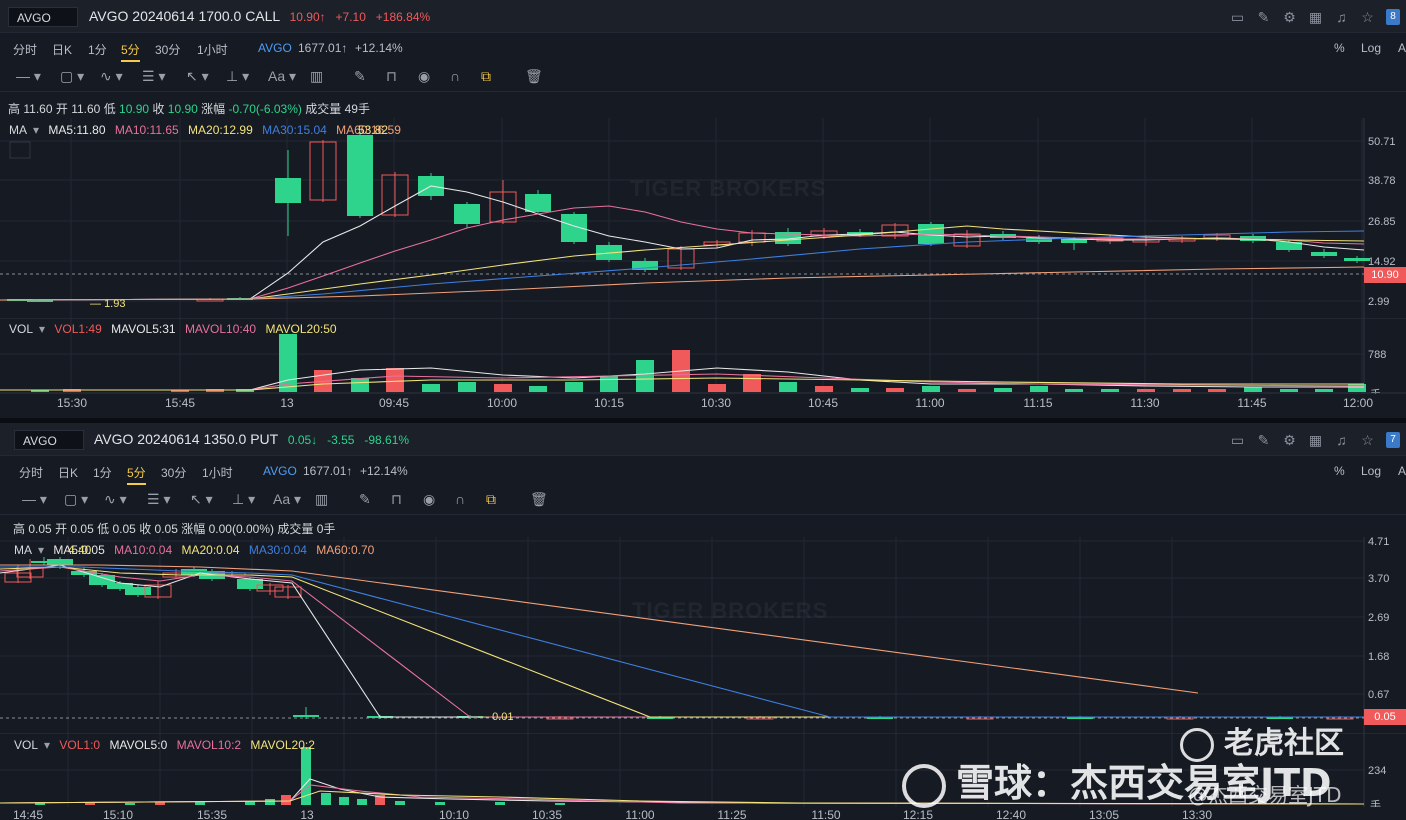 Image resolution: width=1406 pixels, height=820 pixels. I want to click on x-axis-label: 13, so click(307, 814).